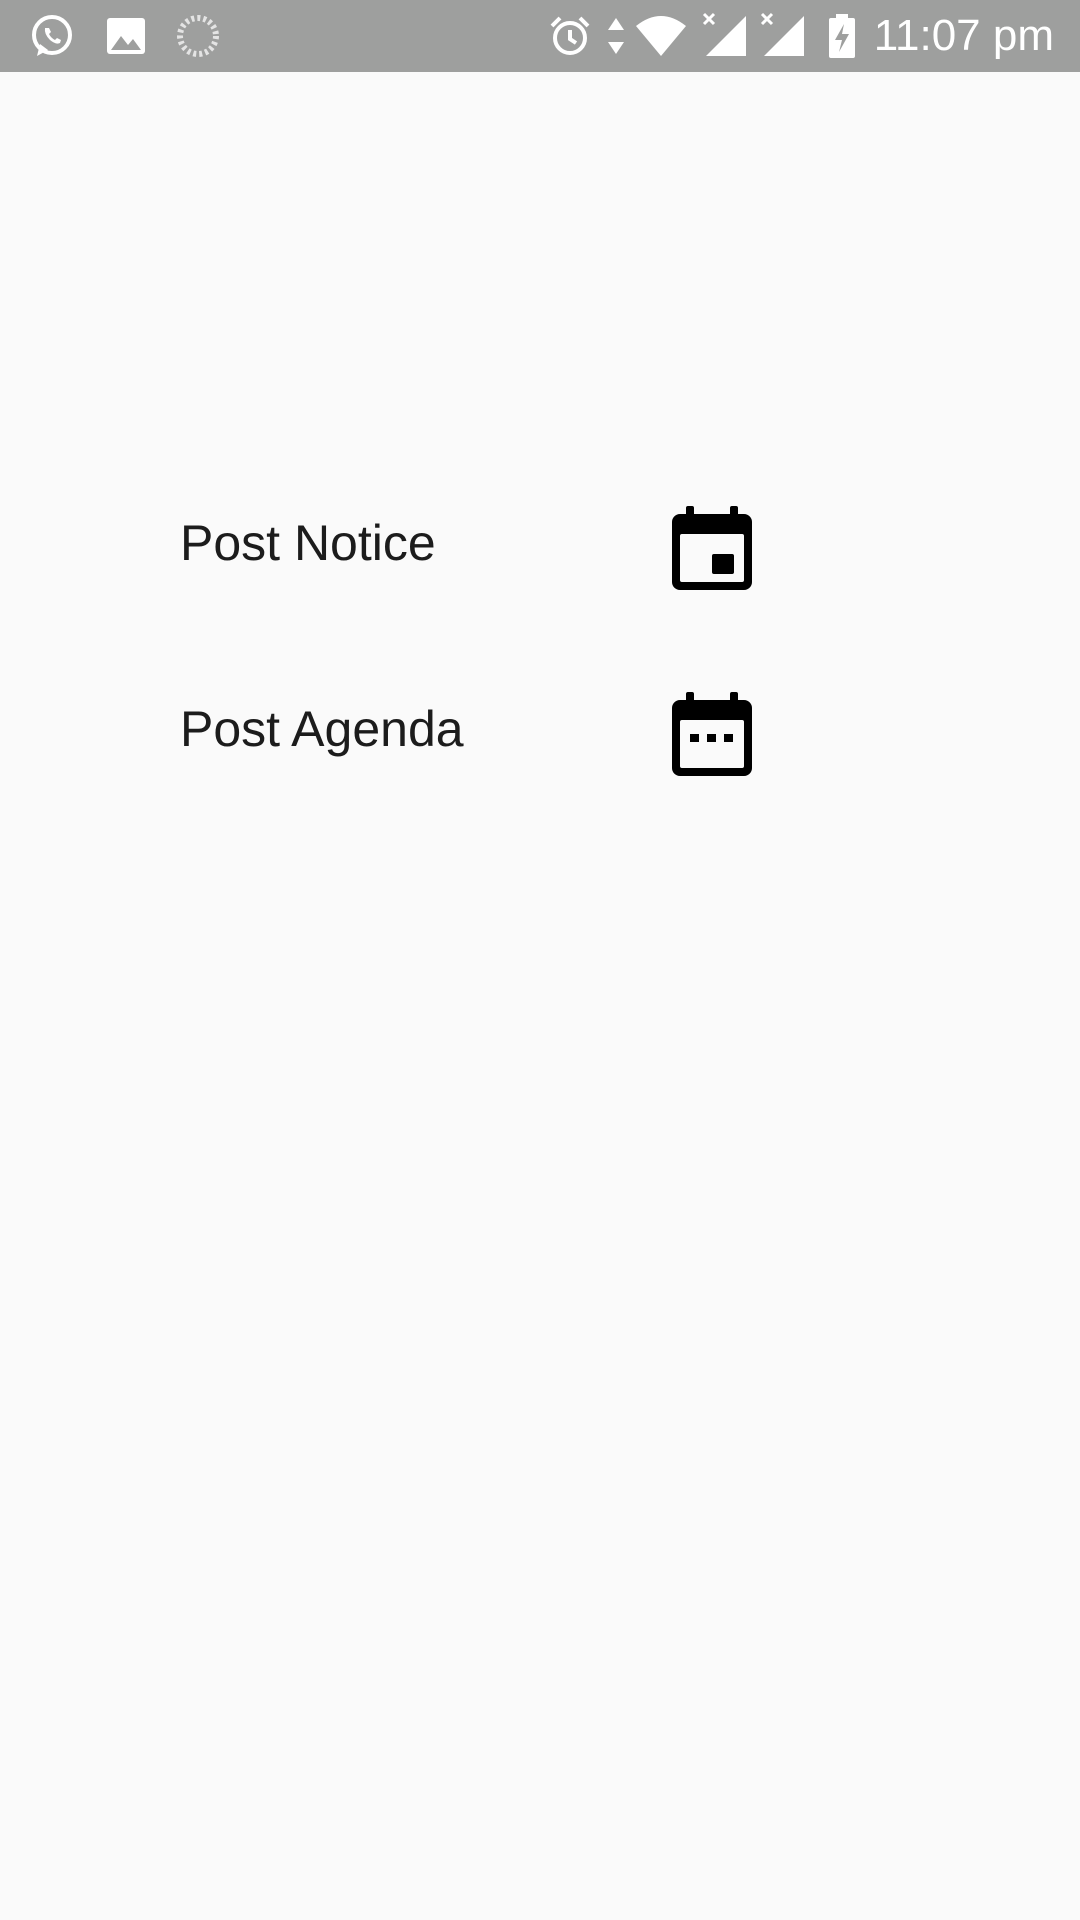 The image size is (1080, 1920). Describe the element at coordinates (126, 36) in the screenshot. I see `gallery-icon` at that location.